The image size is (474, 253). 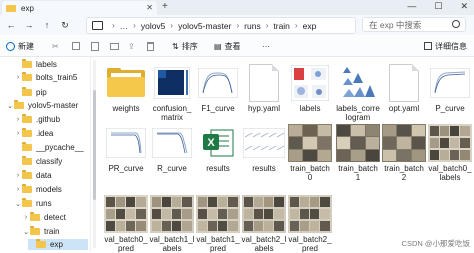 What do you see at coordinates (60, 147) in the screenshot?
I see `sidebar-item-label: __pycache__` at bounding box center [60, 147].